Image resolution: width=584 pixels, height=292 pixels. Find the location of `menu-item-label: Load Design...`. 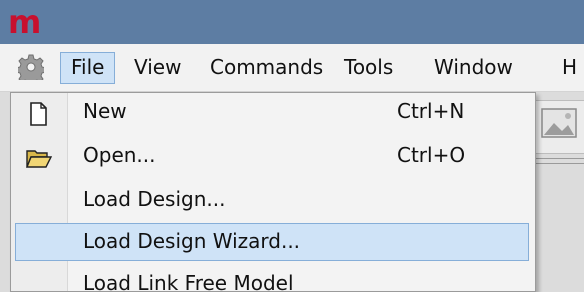

menu-item-label: Load Design... is located at coordinates (154, 199).